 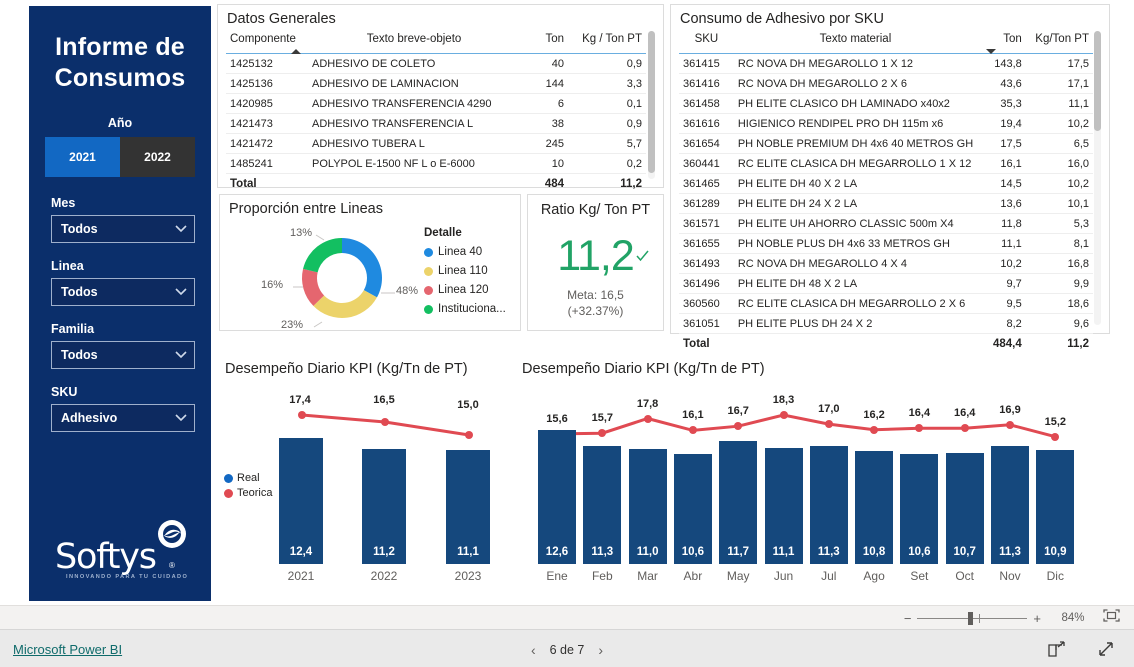 What do you see at coordinates (706, 42) in the screenshot?
I see `col-header-sku: SKU` at bounding box center [706, 42].